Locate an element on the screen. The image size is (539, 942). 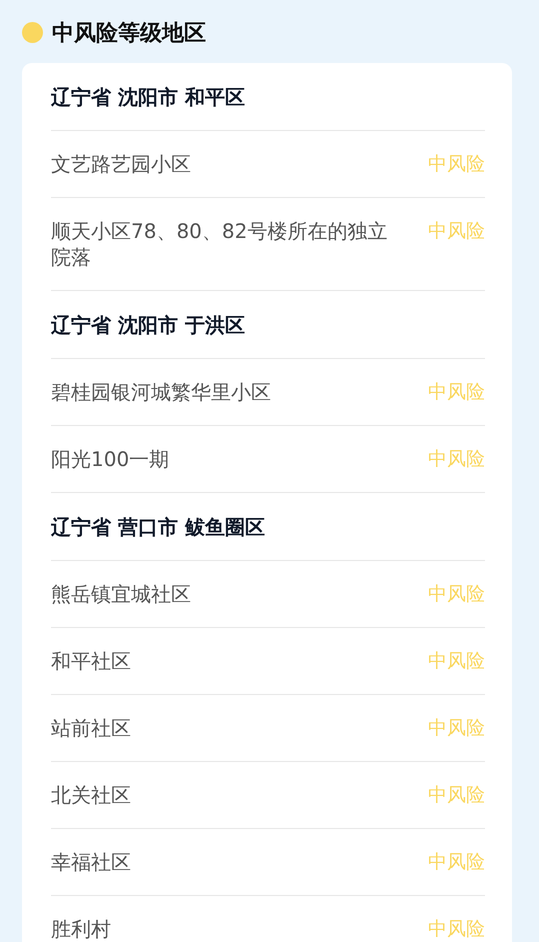
area-name: 碧桂园银河城繁华里小区 is located at coordinates (161, 392).